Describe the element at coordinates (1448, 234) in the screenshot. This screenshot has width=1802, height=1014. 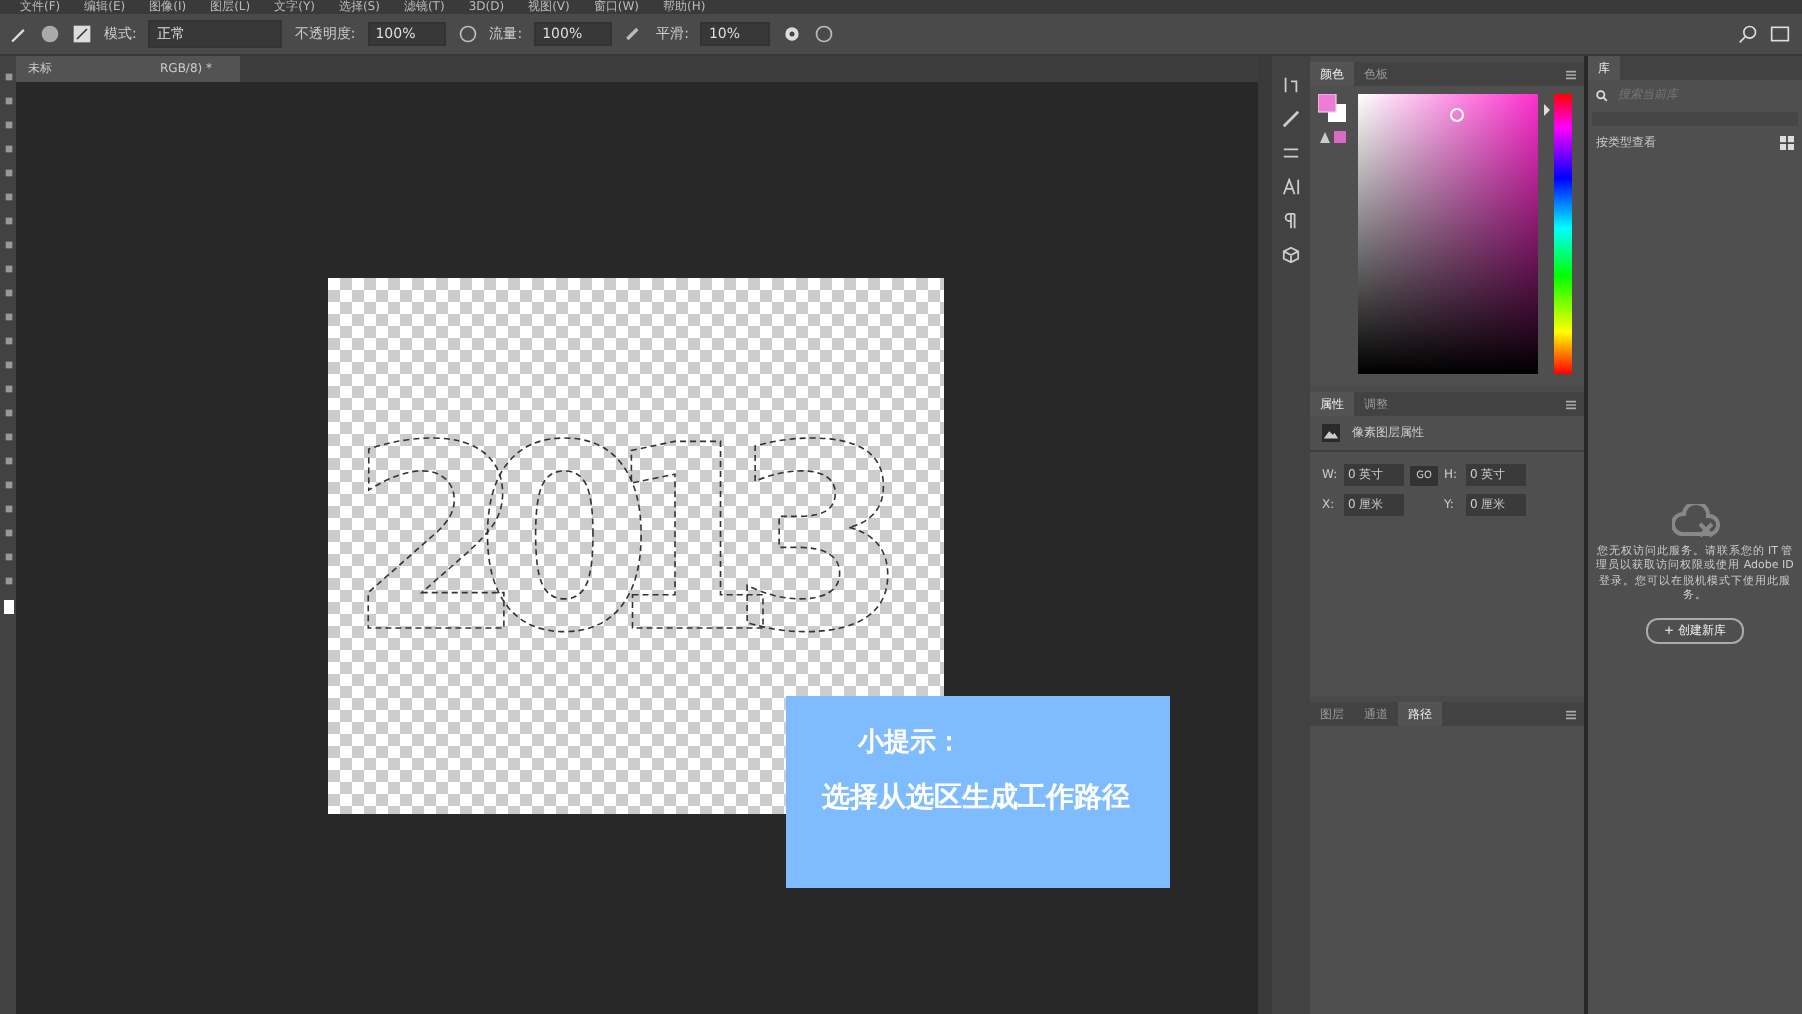
I see `color-picker-field` at that location.